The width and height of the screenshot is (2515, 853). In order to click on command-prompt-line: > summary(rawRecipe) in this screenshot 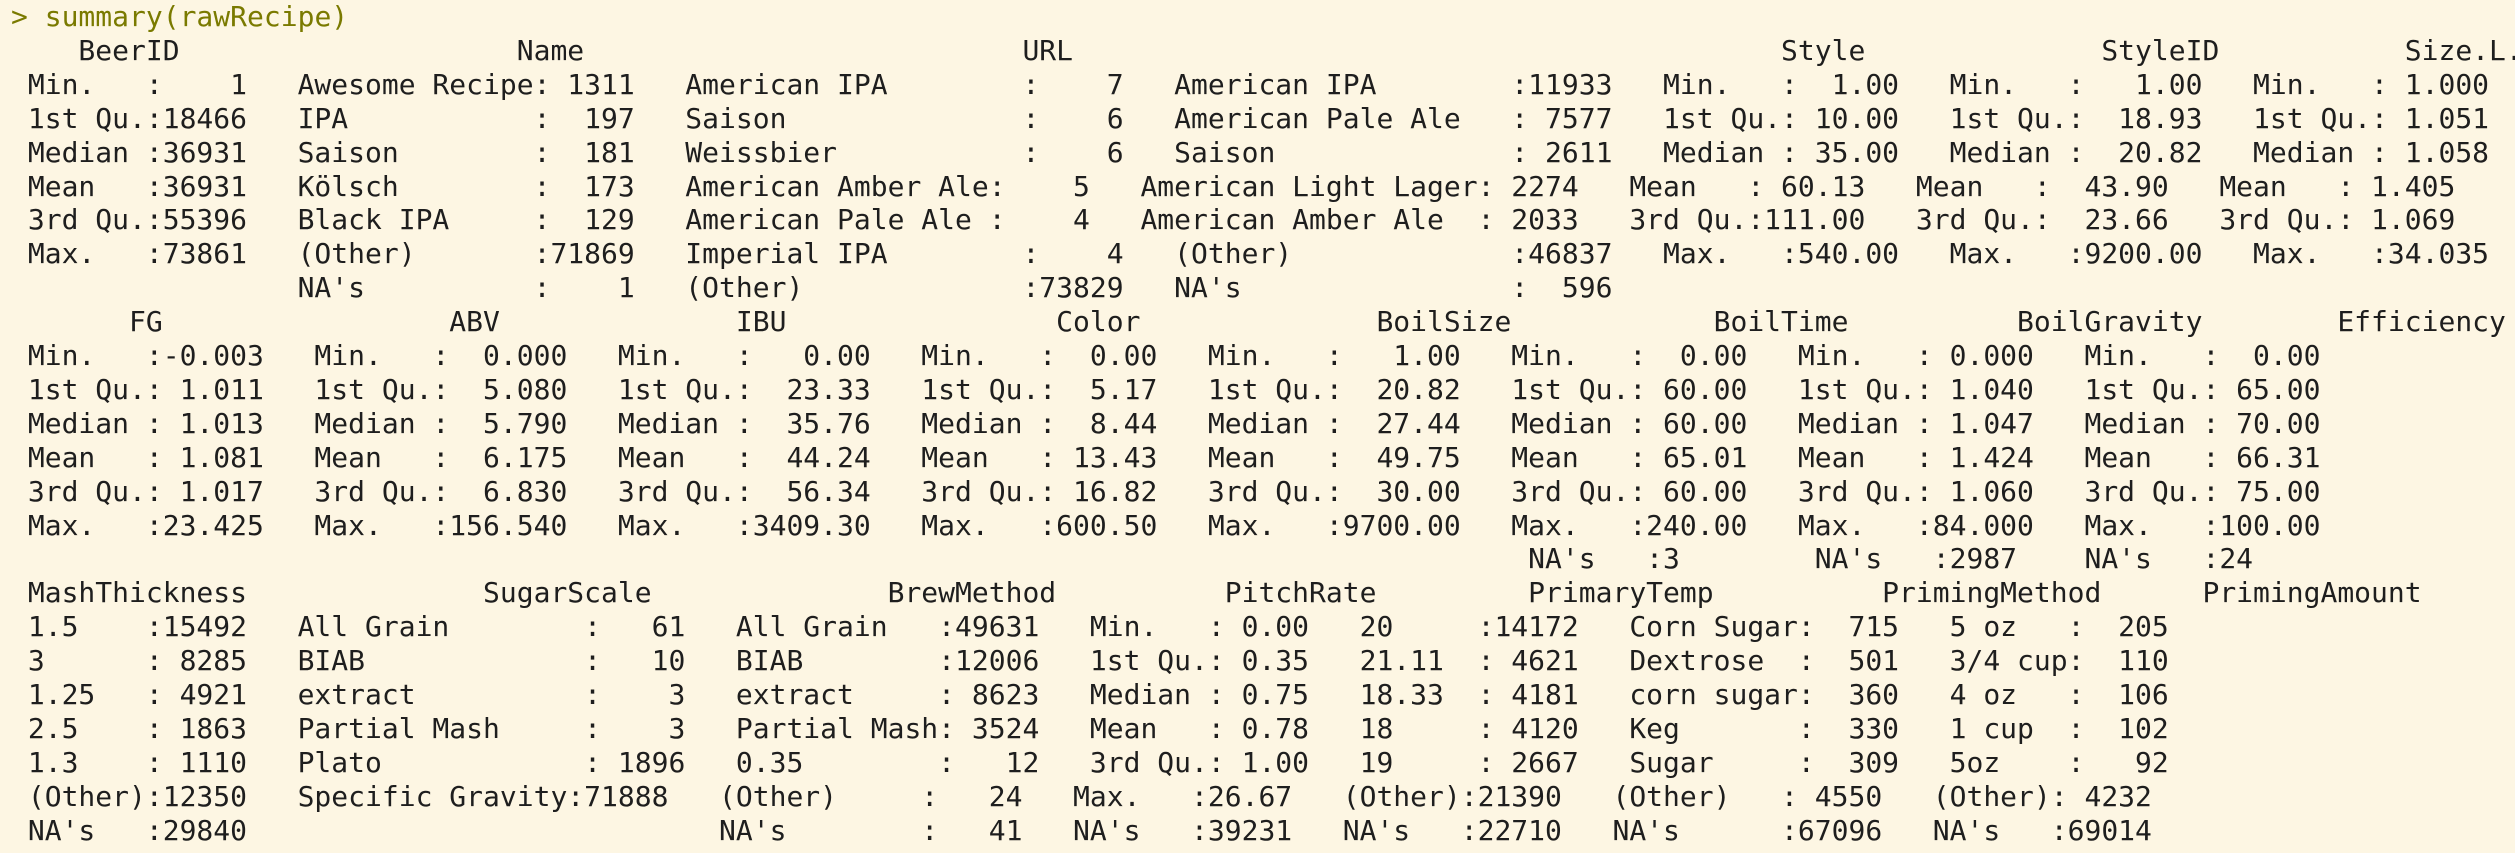, I will do `click(179, 17)`.